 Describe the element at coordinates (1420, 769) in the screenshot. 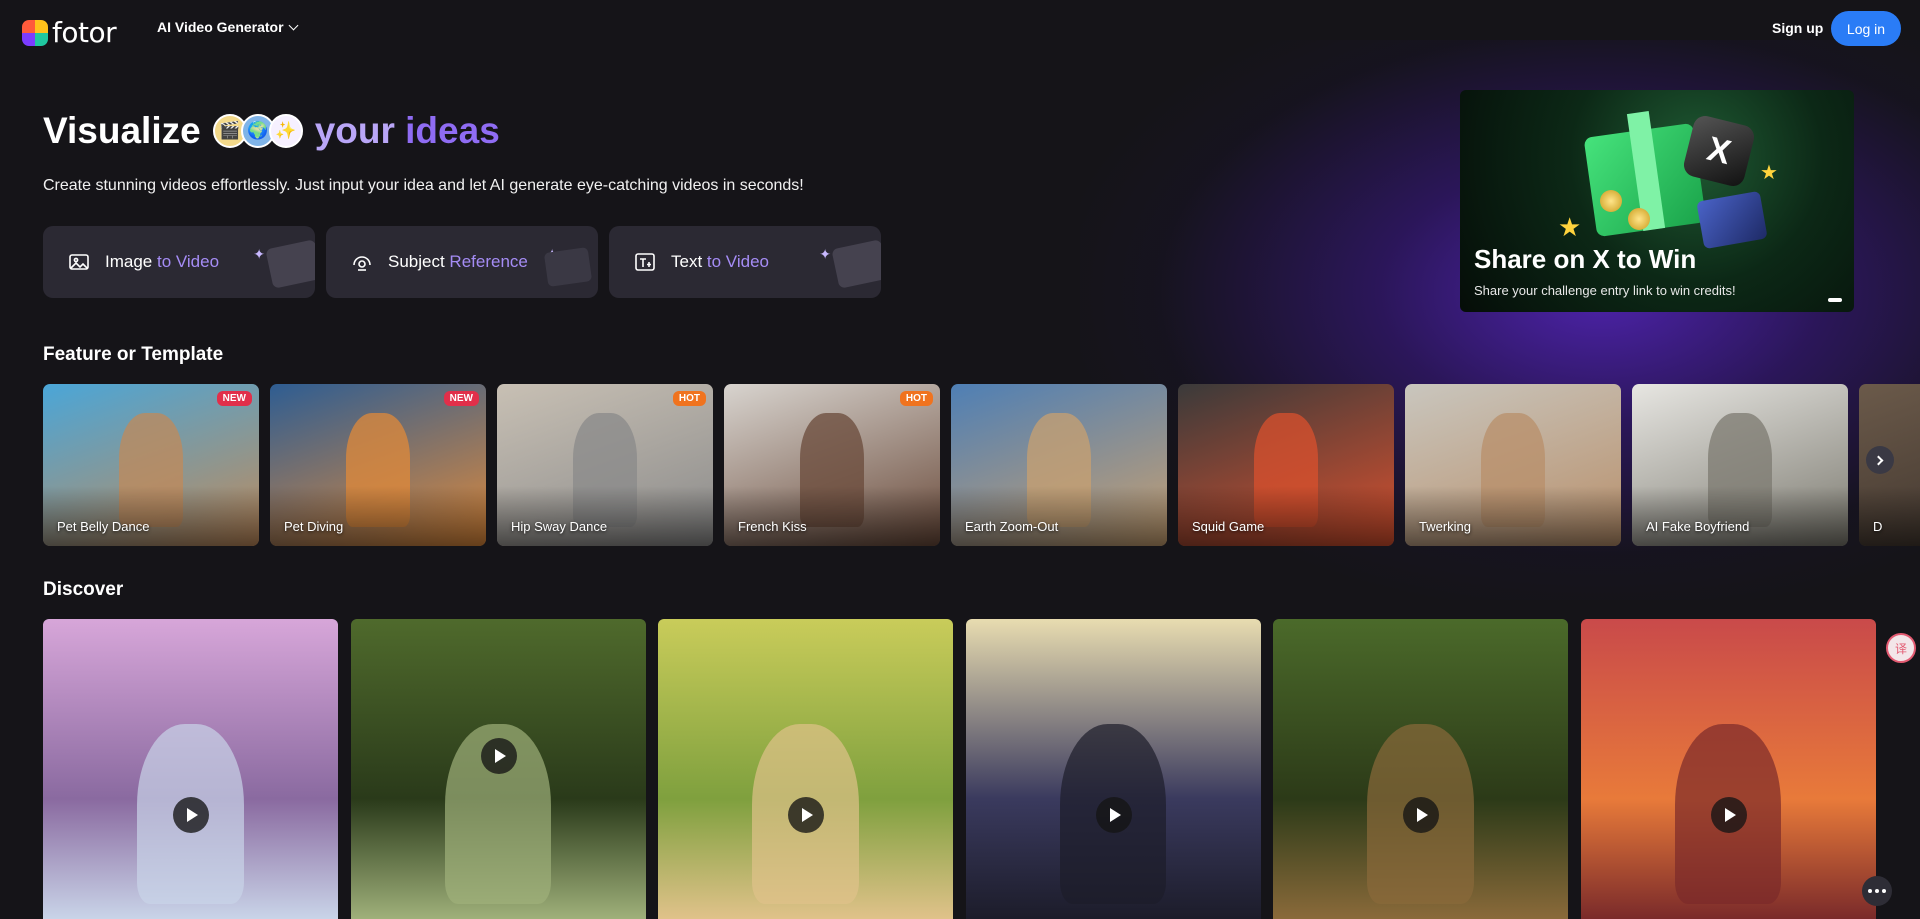

I see `discover-card-capybara-guitar` at that location.